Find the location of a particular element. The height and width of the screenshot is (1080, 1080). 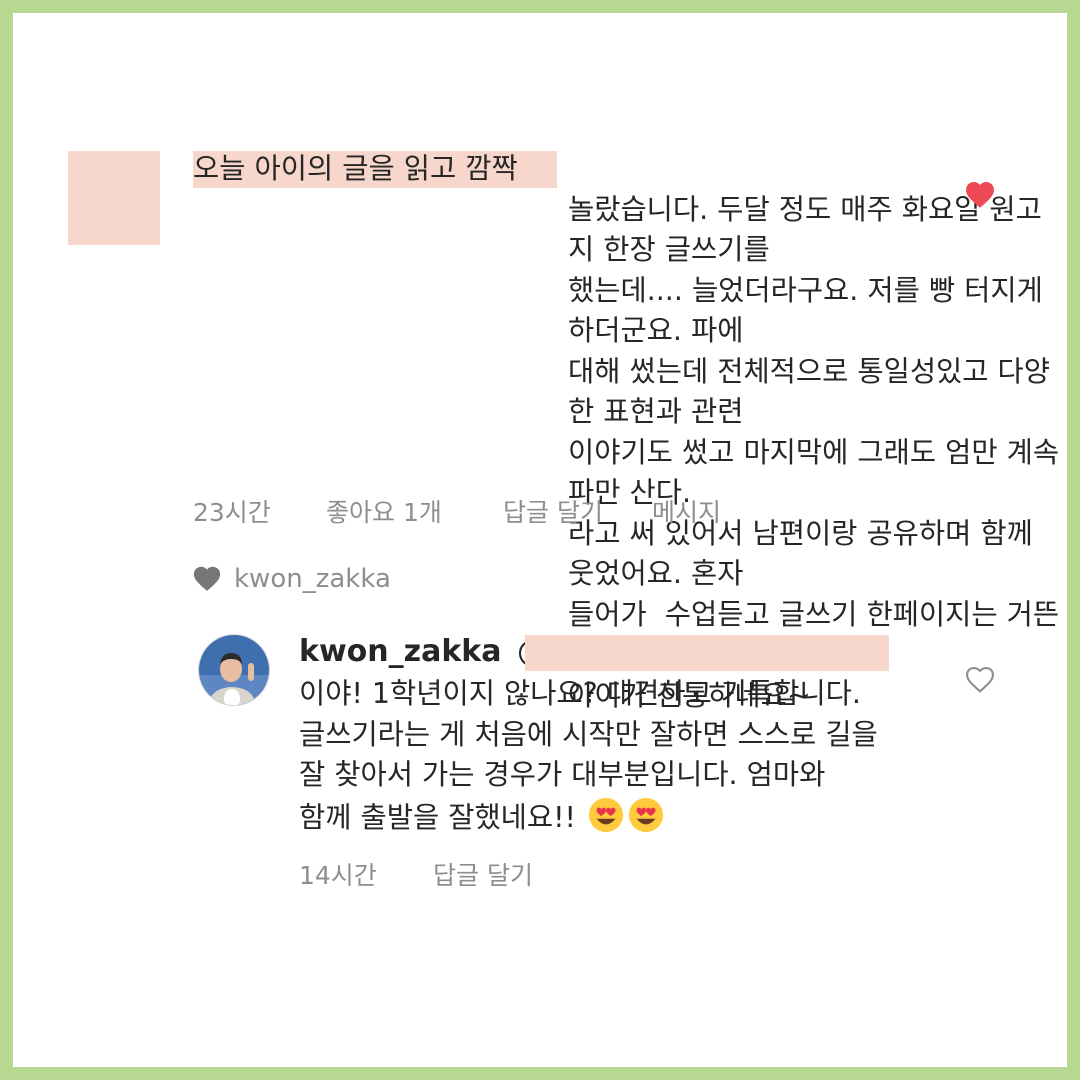

commenter-avatar-redacted is located at coordinates (114, 198).